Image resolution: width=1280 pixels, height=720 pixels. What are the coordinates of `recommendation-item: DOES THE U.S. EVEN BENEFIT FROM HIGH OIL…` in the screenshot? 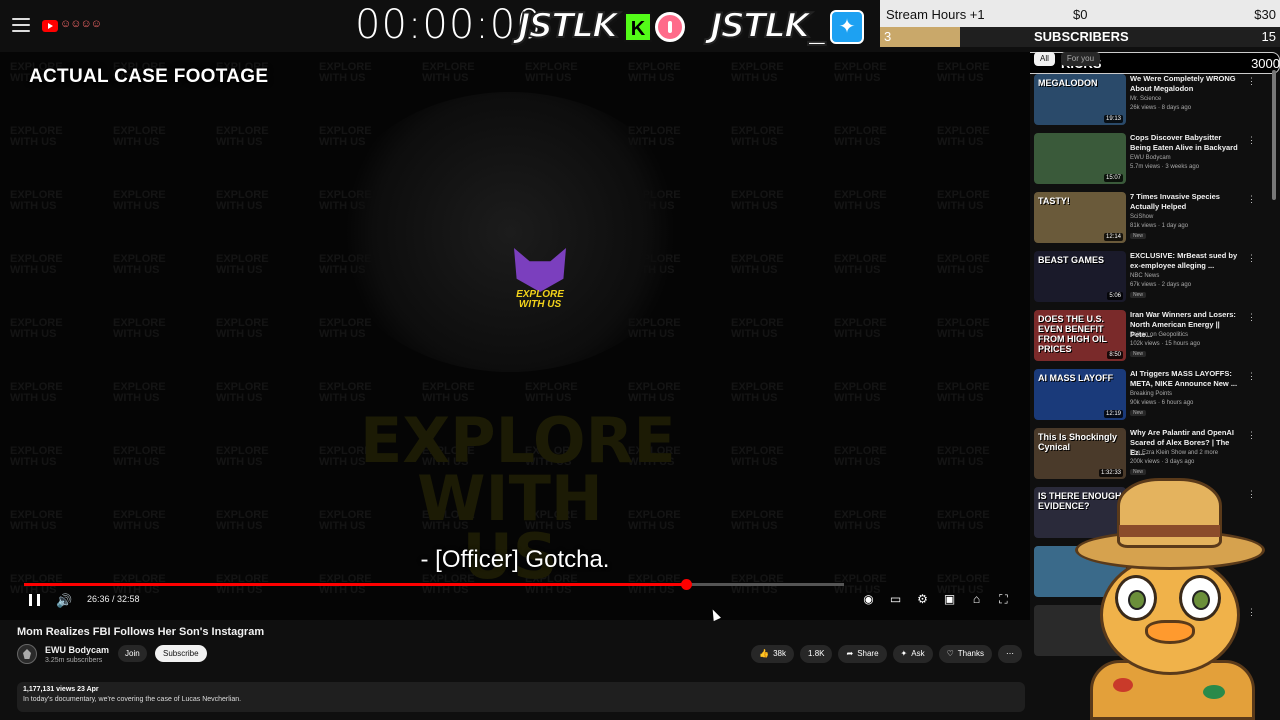 It's located at (1157, 339).